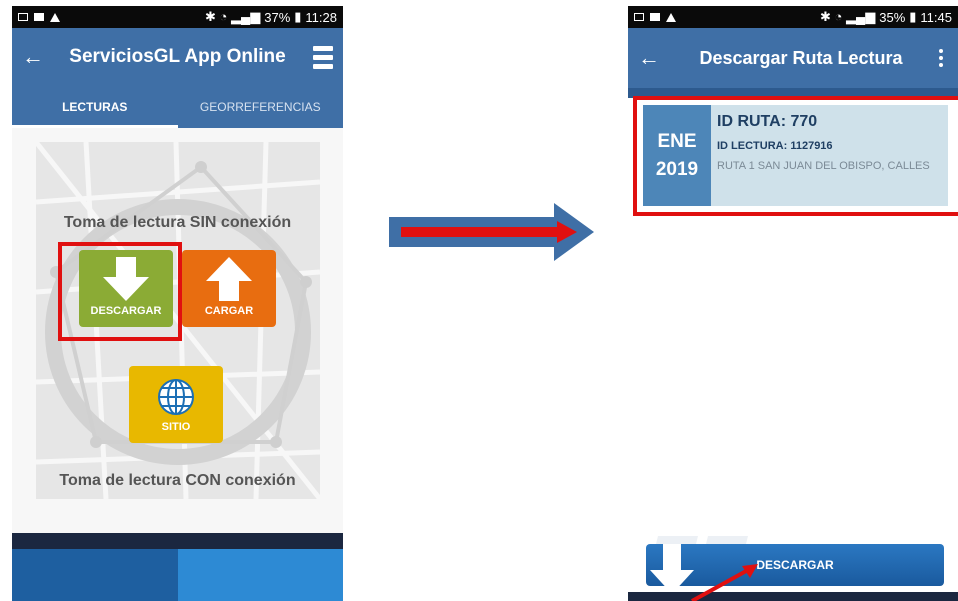 Image resolution: width=958 pixels, height=601 pixels. I want to click on download-highlight-box, so click(120, 291).